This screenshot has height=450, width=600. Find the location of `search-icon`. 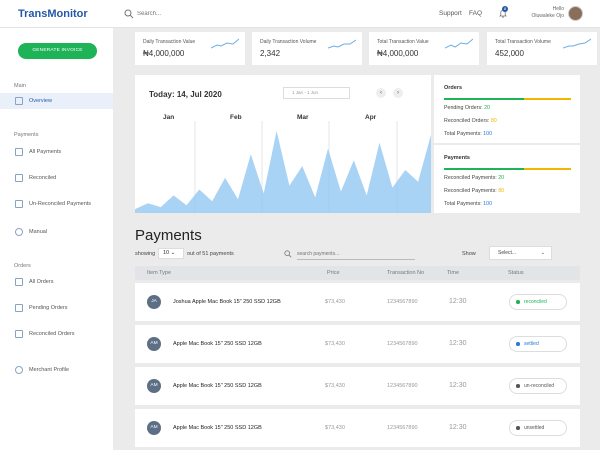

search-icon is located at coordinates (288, 254).